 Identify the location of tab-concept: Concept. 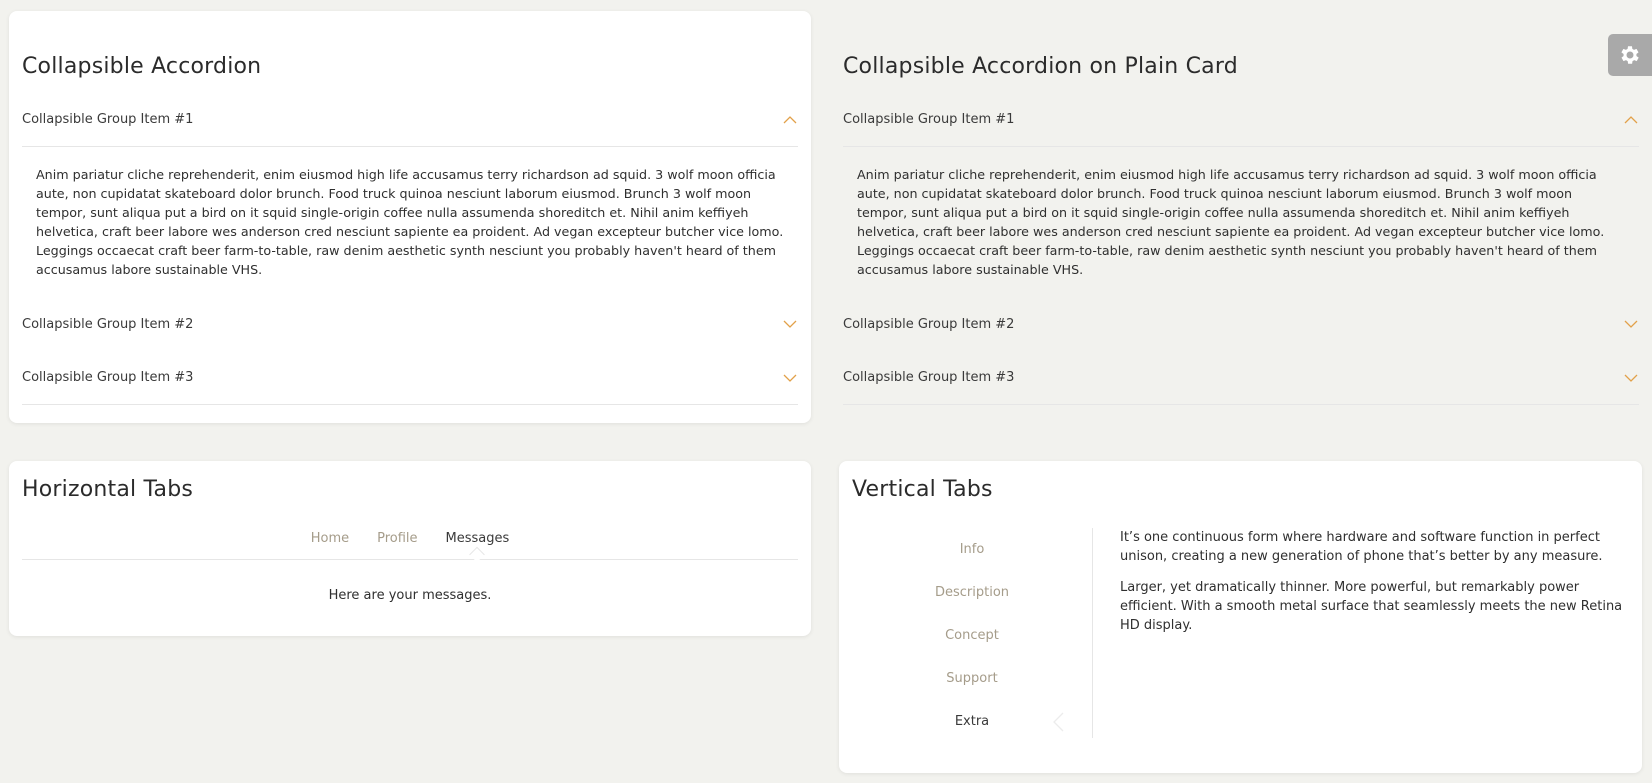
(972, 635).